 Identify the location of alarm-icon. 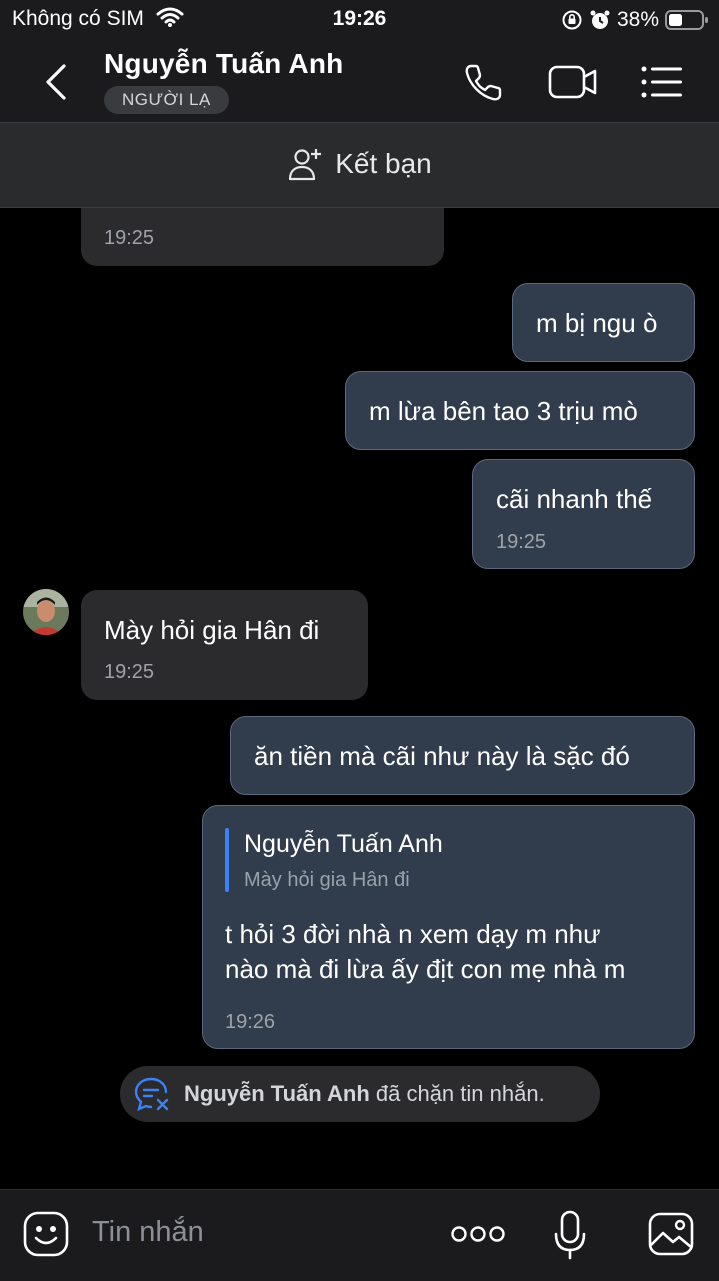
(600, 19).